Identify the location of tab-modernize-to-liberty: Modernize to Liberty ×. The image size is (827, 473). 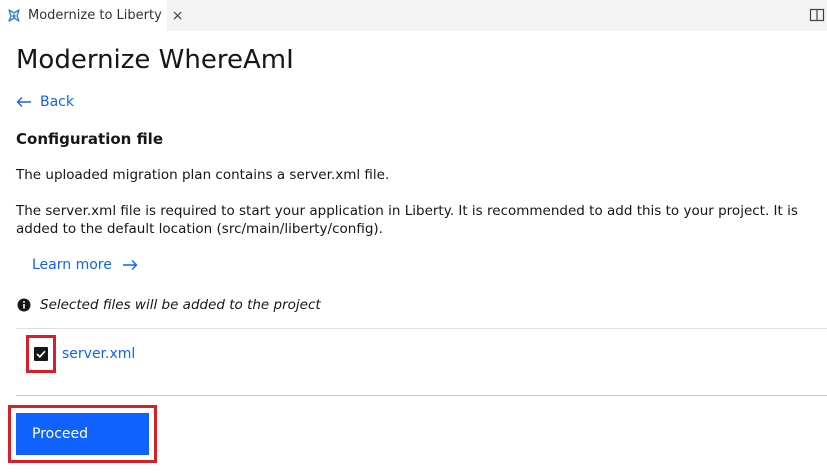
(92, 15).